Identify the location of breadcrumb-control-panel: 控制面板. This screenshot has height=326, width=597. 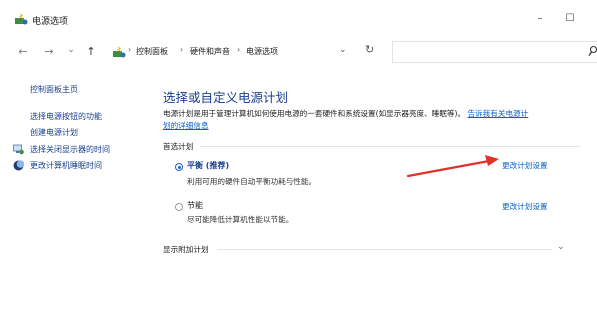
(152, 51).